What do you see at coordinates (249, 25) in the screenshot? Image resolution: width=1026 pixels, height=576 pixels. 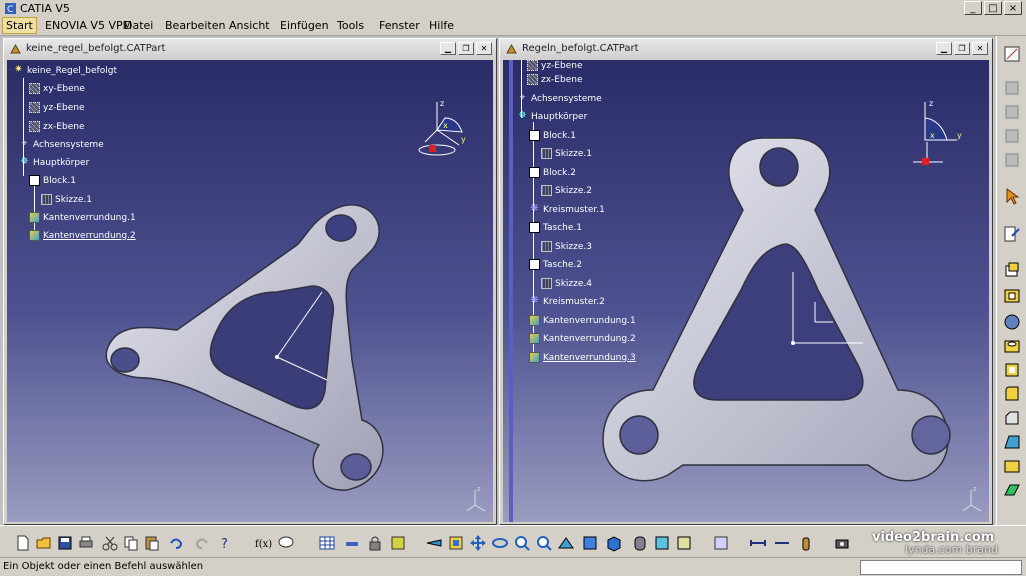 I see `menu-ansicht: Ansicht` at bounding box center [249, 25].